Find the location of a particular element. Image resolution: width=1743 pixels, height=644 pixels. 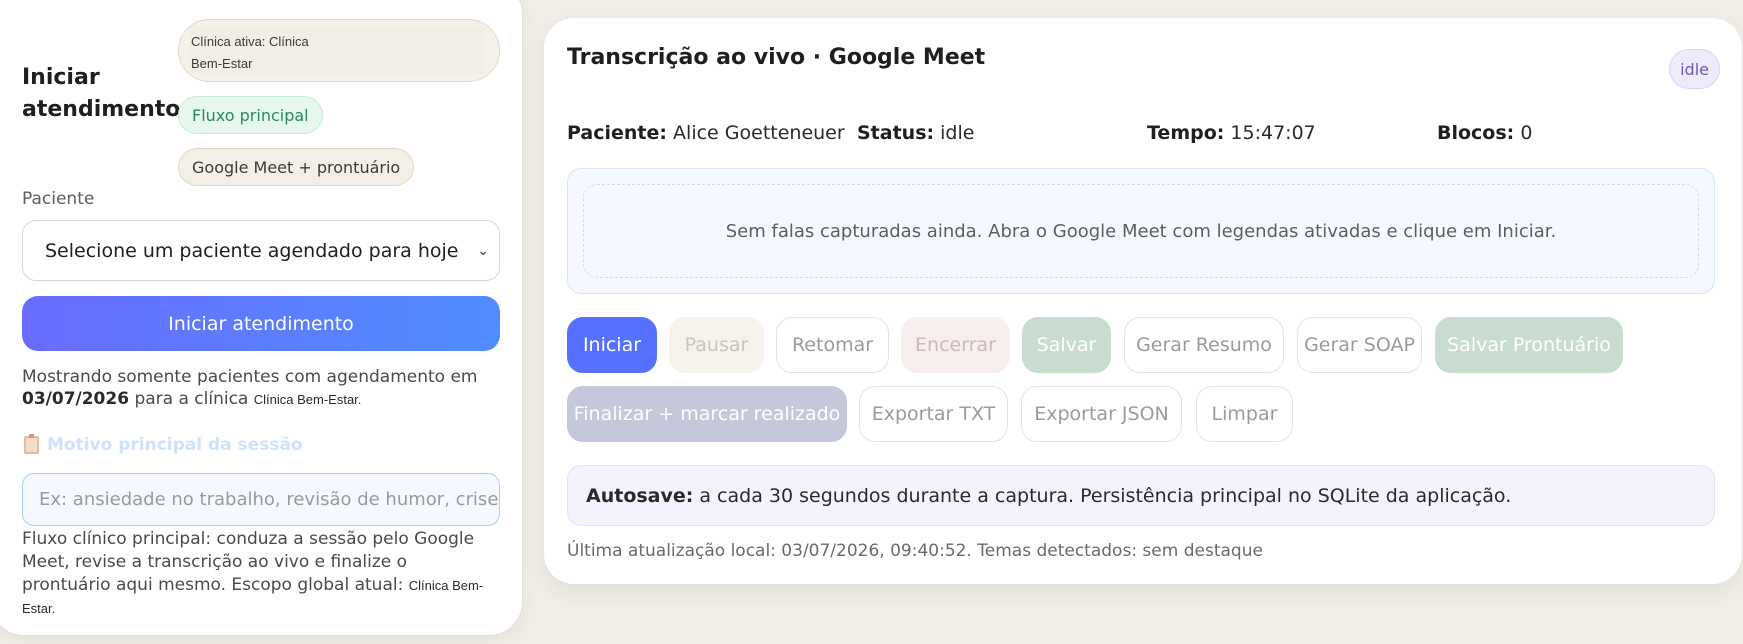

stat-blocks: Blocos: 0 is located at coordinates (1484, 133).